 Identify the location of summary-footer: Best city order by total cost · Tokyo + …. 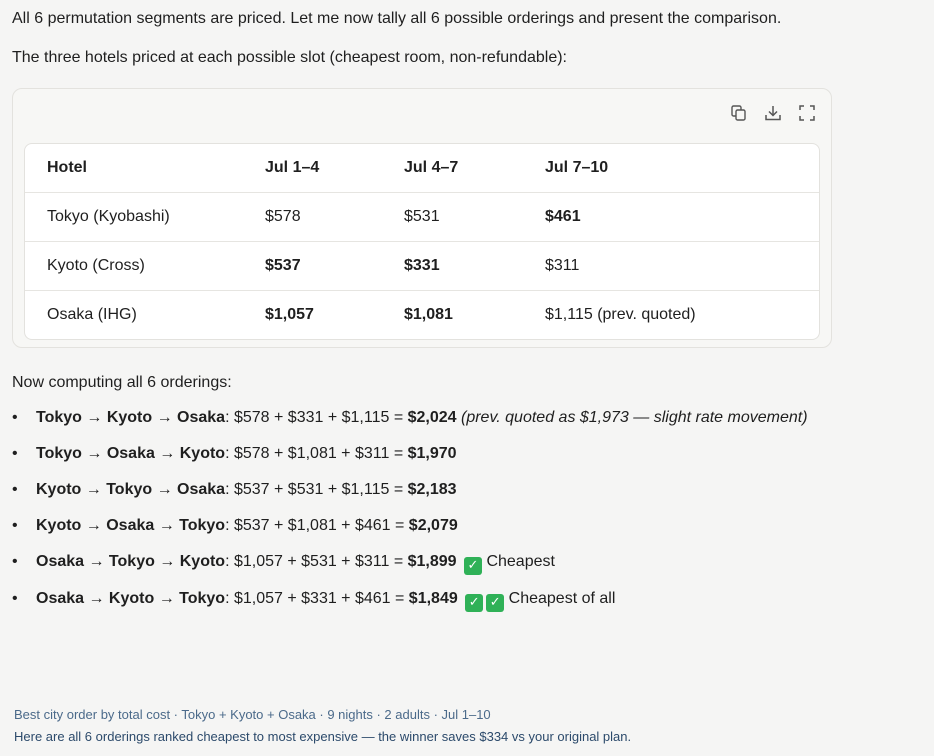
(322, 726).